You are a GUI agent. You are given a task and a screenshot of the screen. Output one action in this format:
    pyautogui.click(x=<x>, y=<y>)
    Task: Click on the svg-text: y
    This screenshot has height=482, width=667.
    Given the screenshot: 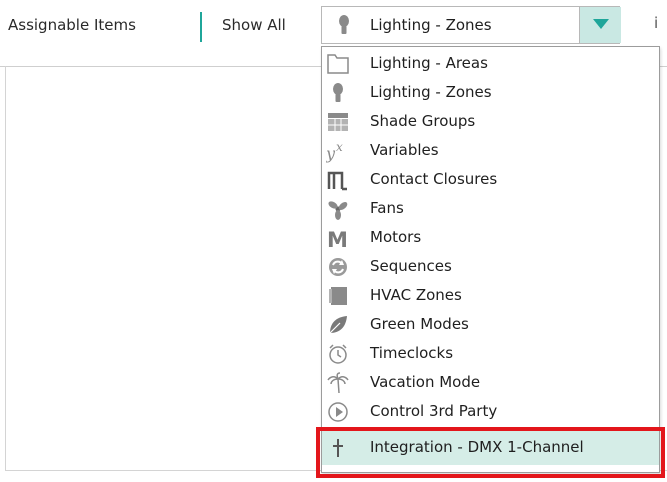 What is the action you would take?
    pyautogui.click(x=331, y=153)
    